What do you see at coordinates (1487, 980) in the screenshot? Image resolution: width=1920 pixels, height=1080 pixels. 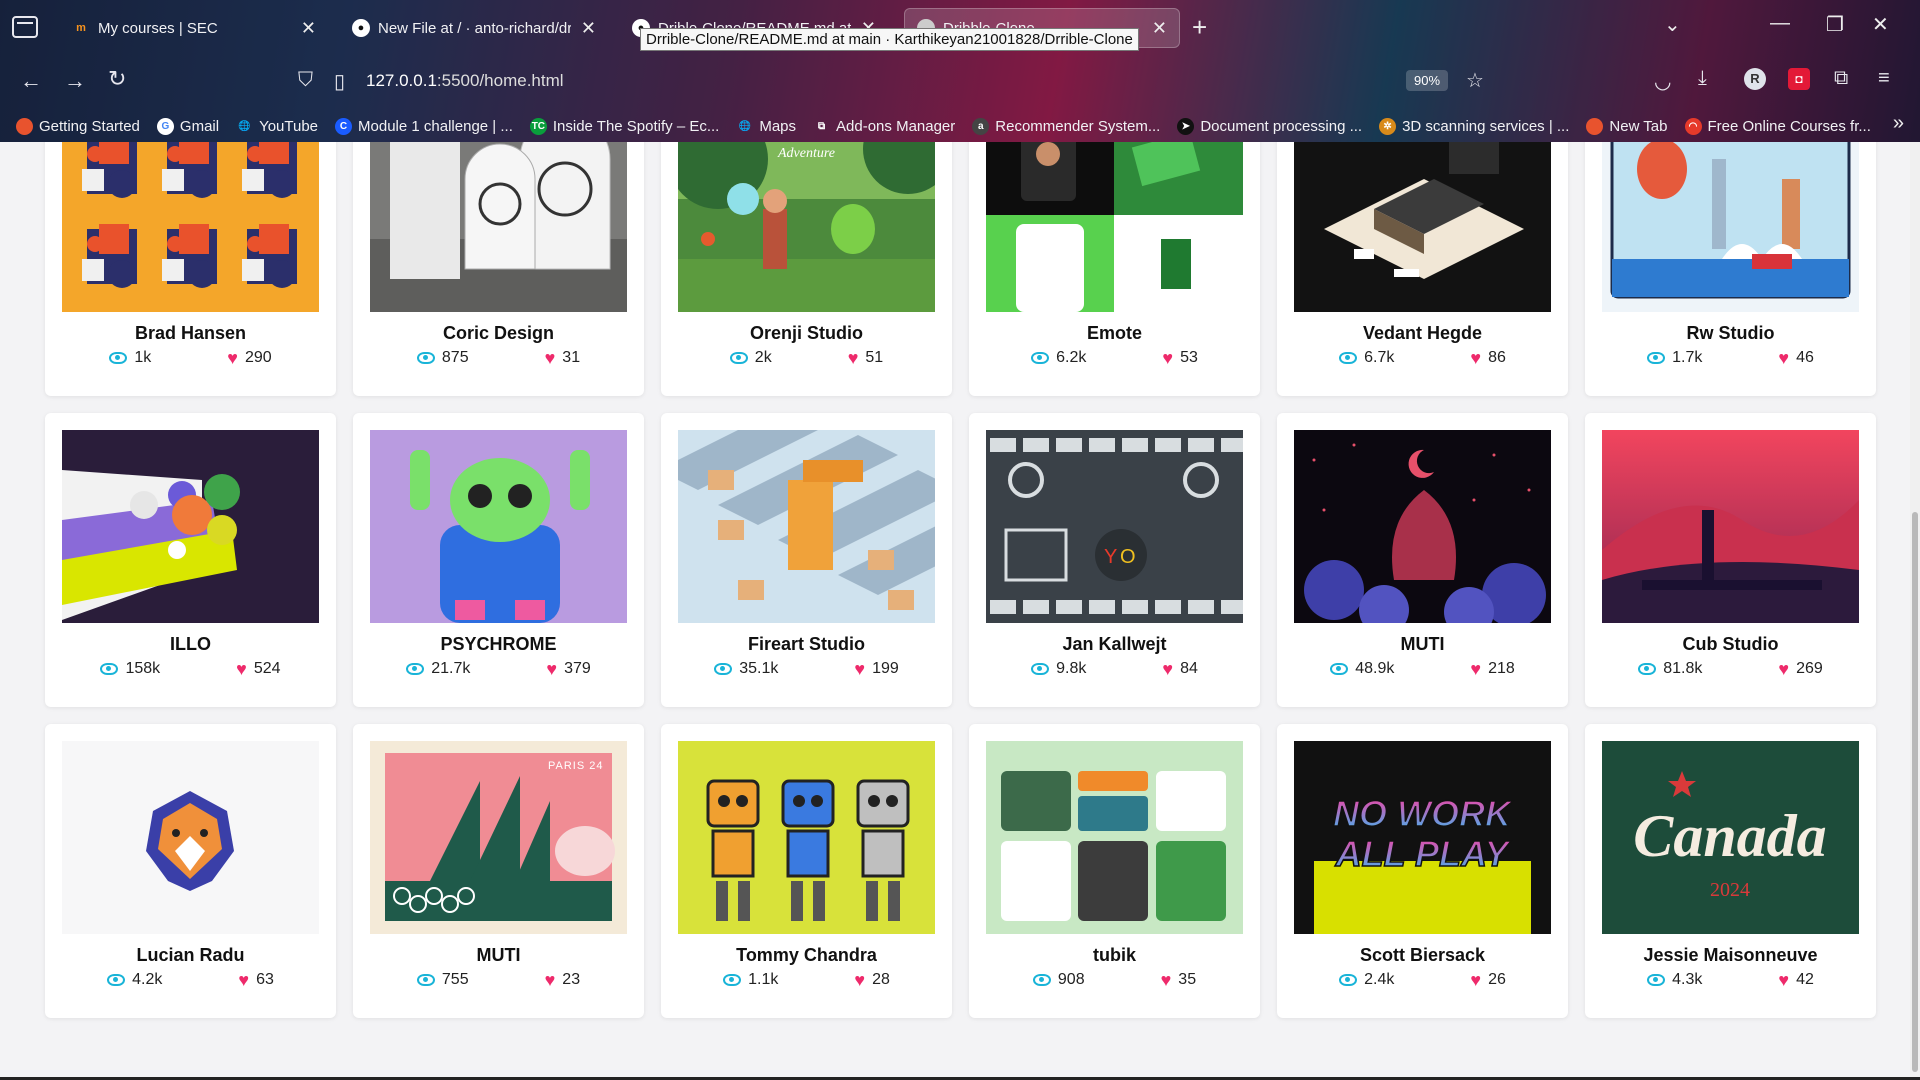 I see `likes-stat: ♥ 26` at bounding box center [1487, 980].